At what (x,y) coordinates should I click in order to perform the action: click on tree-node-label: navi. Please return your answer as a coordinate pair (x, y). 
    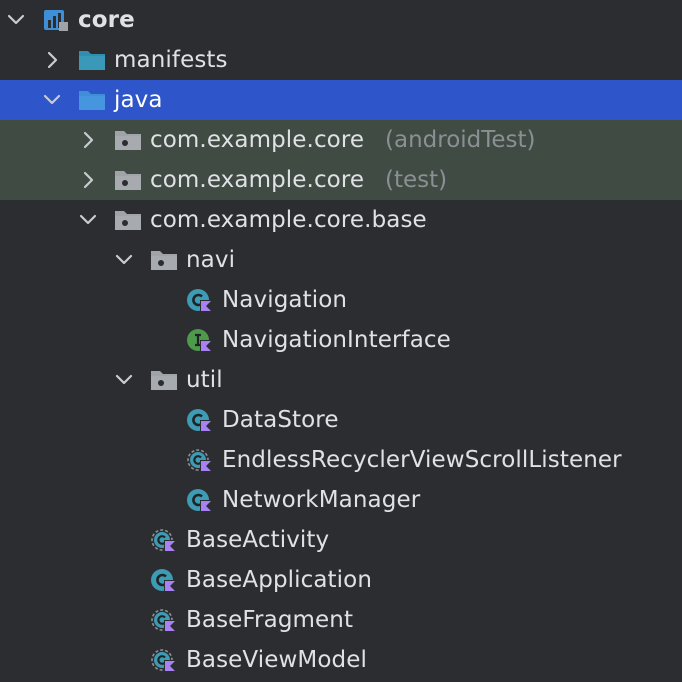
    Looking at the image, I should click on (211, 260).